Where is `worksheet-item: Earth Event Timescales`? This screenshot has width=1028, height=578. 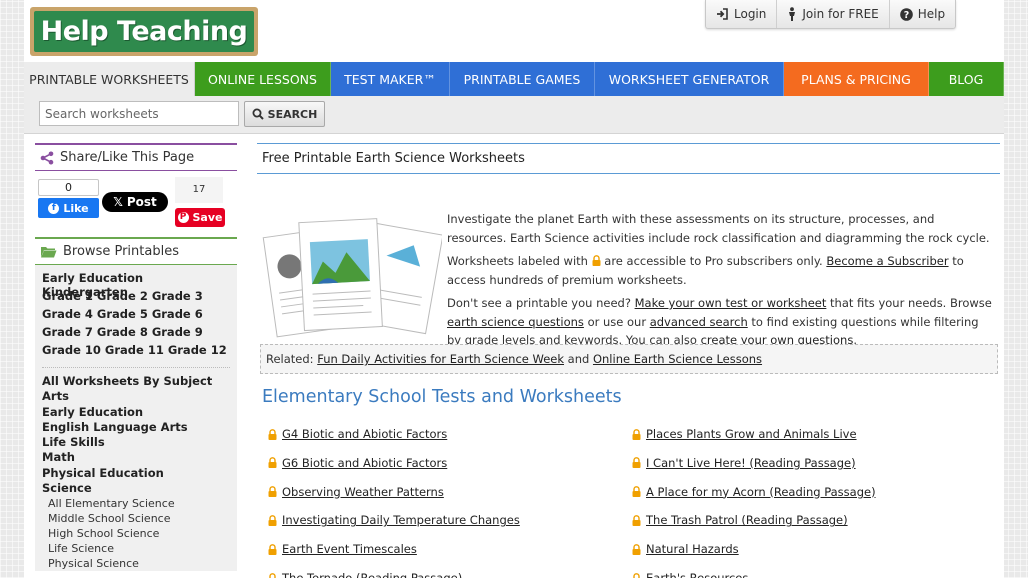
worksheet-item: Earth Event Timescales is located at coordinates (342, 549).